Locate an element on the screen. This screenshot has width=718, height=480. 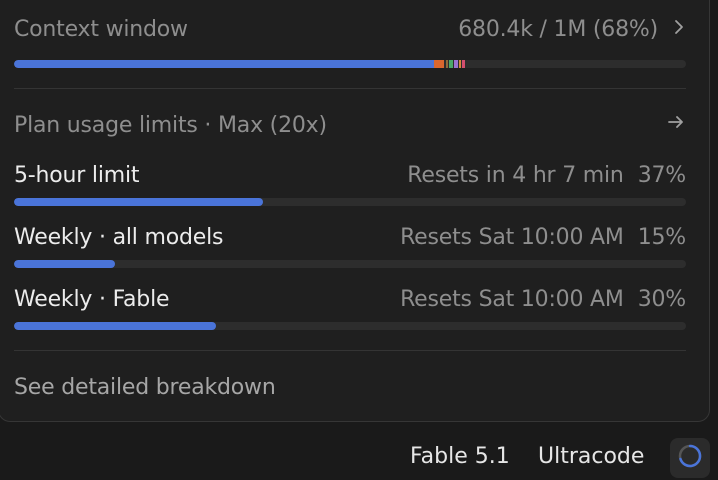
limit-percent: 15% is located at coordinates (662, 237).